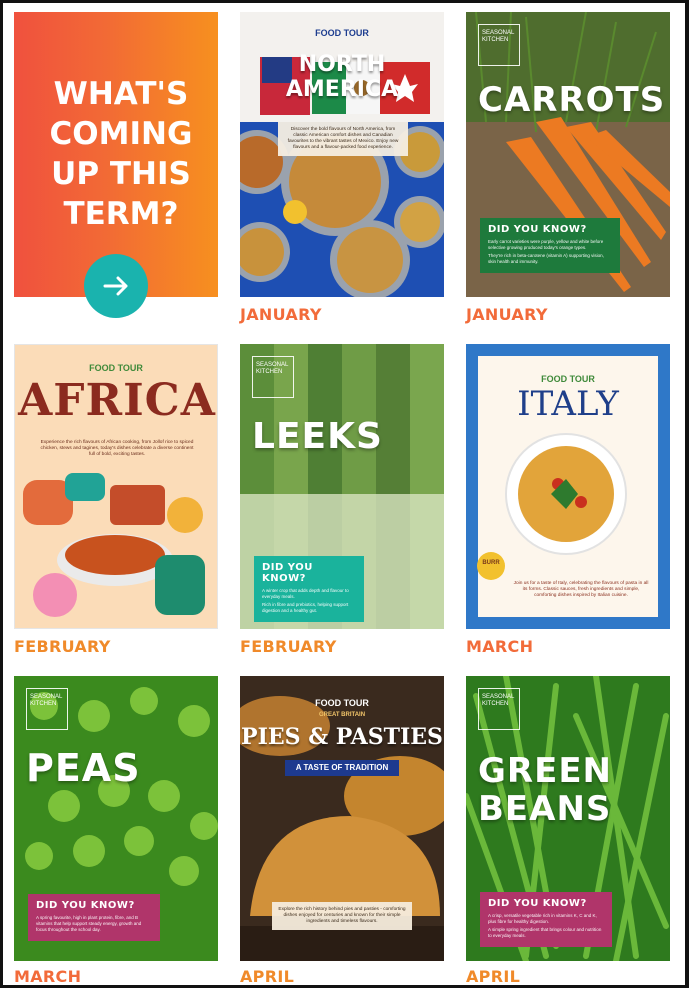 The image size is (689, 988). What do you see at coordinates (342, 737) in the screenshot?
I see `card-title: PIES & PASTIES` at bounding box center [342, 737].